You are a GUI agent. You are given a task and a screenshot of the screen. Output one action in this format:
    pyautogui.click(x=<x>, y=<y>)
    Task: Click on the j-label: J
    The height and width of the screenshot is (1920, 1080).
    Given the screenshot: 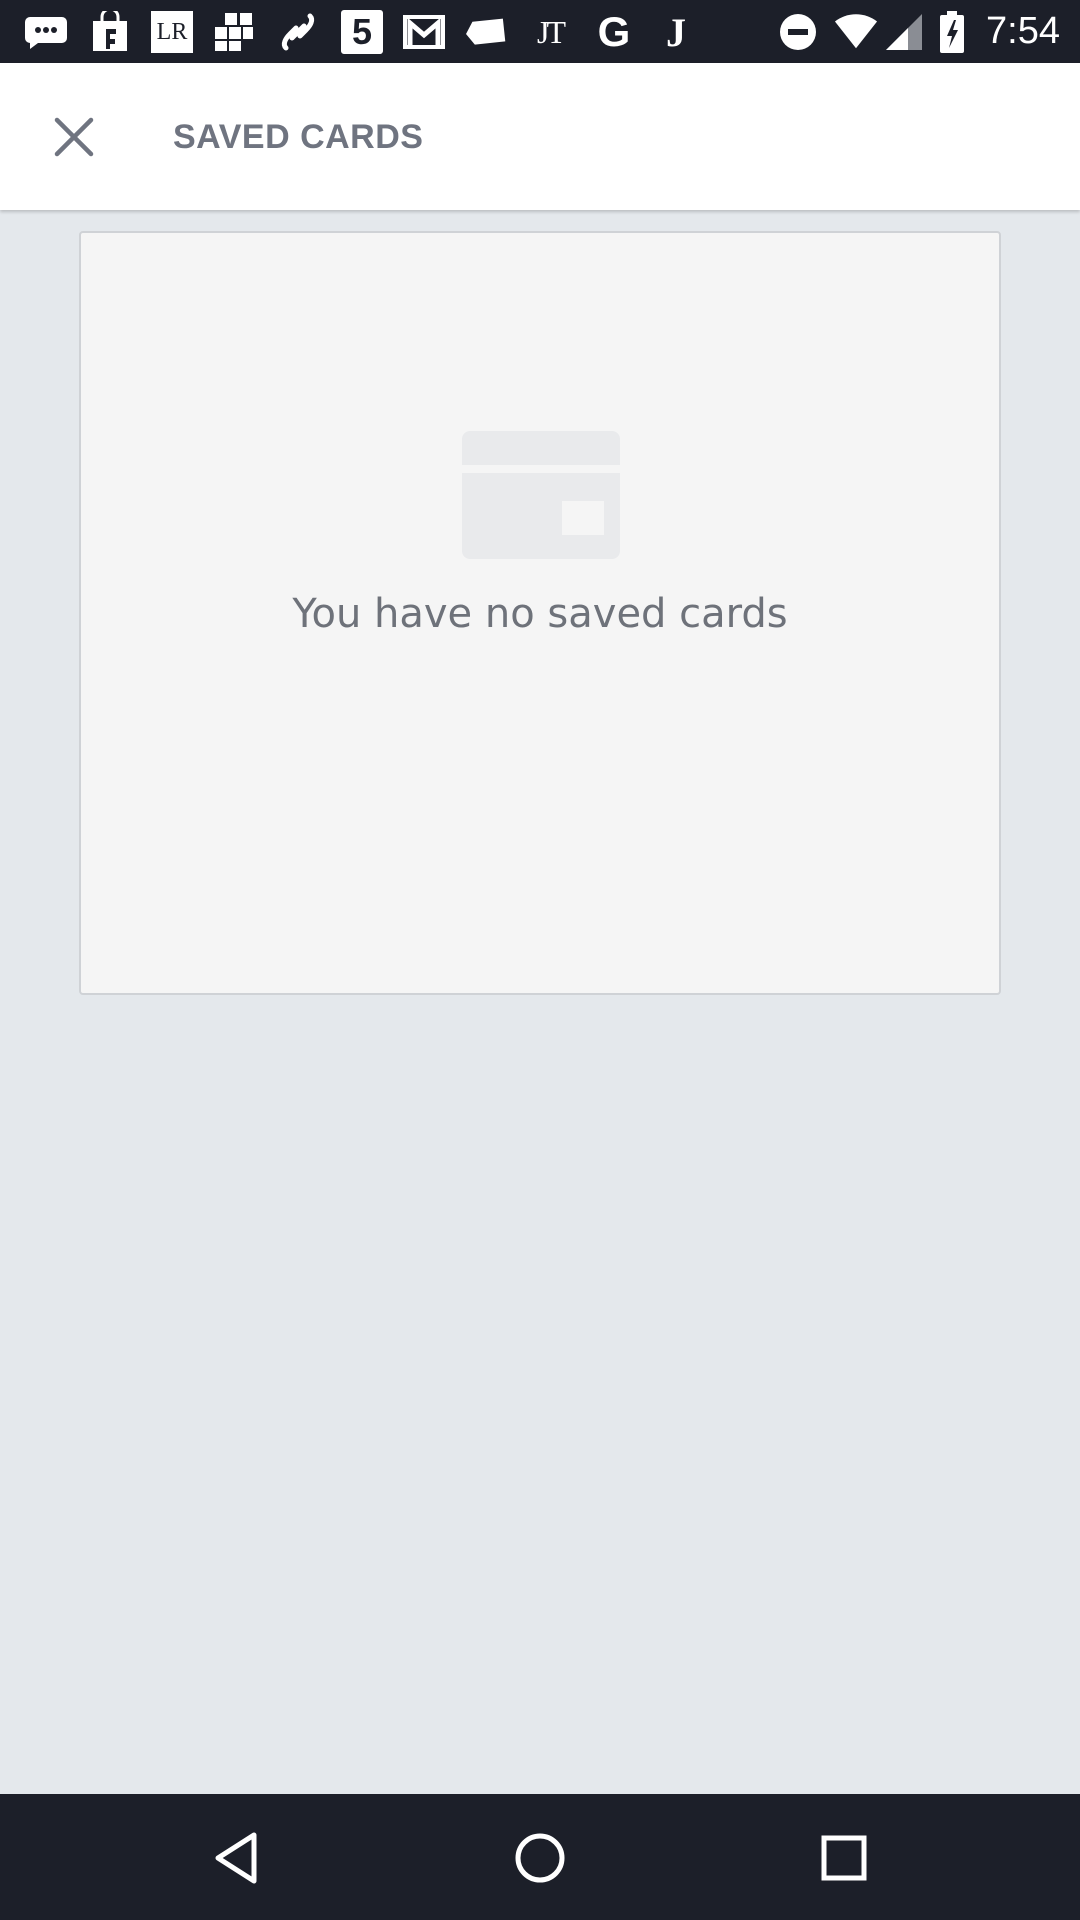 What is the action you would take?
    pyautogui.click(x=676, y=32)
    